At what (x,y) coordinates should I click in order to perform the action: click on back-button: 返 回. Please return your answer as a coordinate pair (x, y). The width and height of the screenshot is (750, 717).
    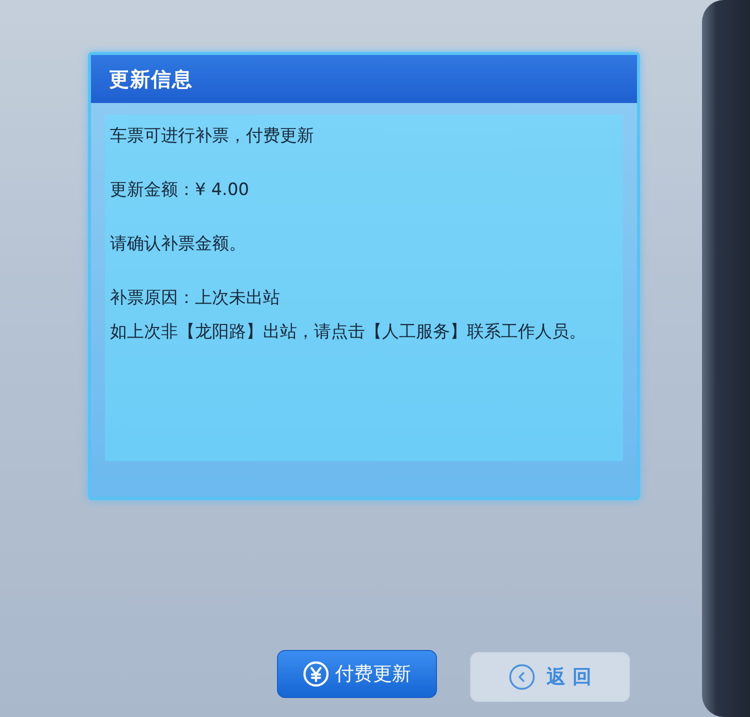
    Looking at the image, I should click on (550, 677).